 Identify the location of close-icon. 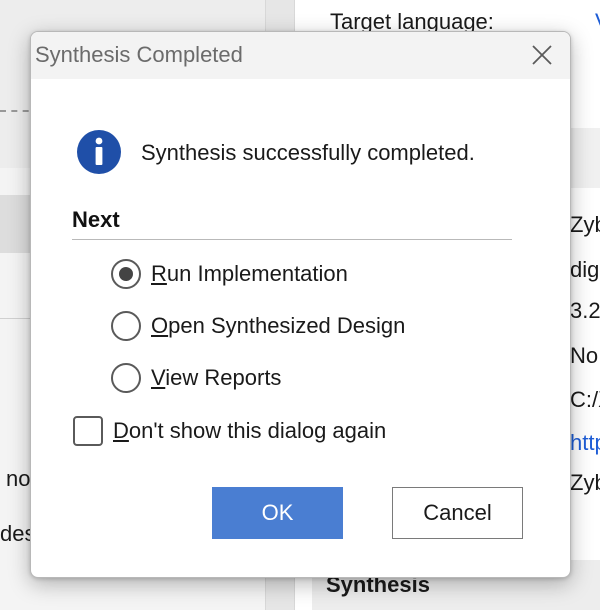
(542, 55).